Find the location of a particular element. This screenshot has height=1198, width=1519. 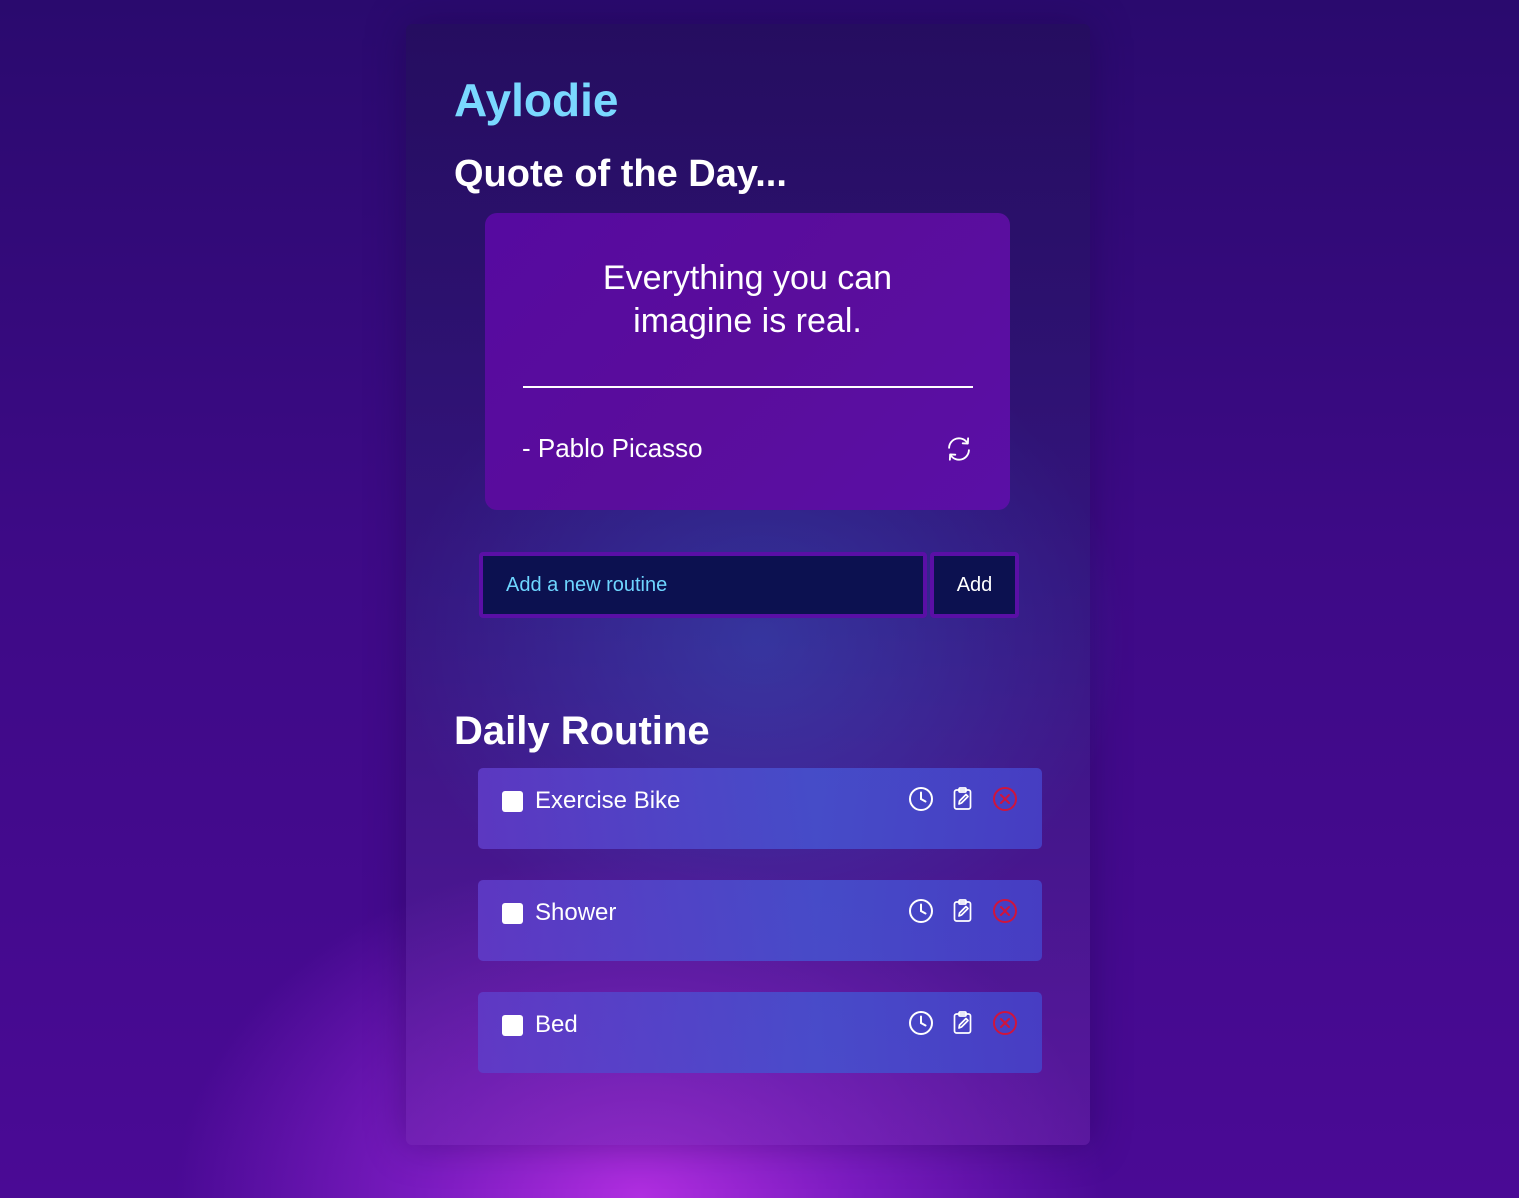

add-routine-form: Add is located at coordinates (749, 585).